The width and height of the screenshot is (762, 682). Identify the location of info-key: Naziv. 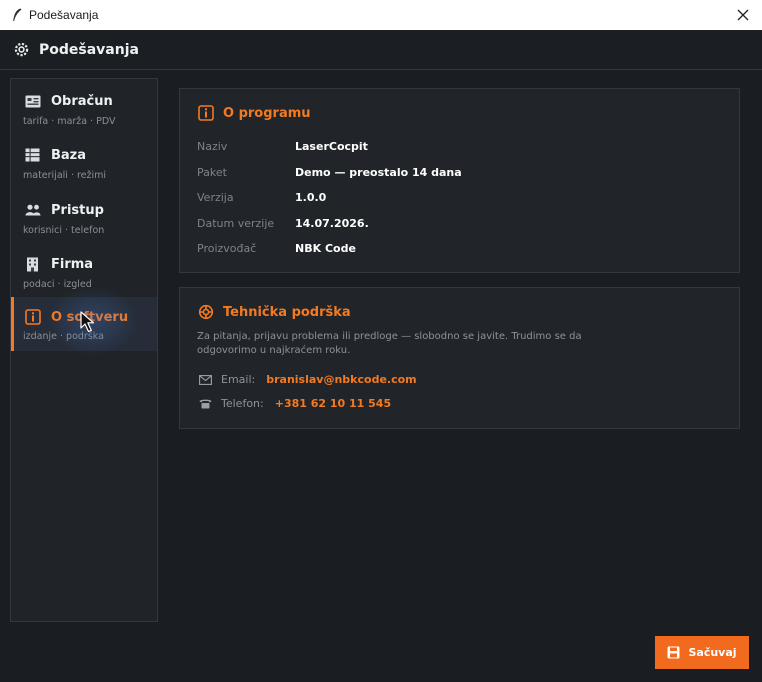
(212, 146).